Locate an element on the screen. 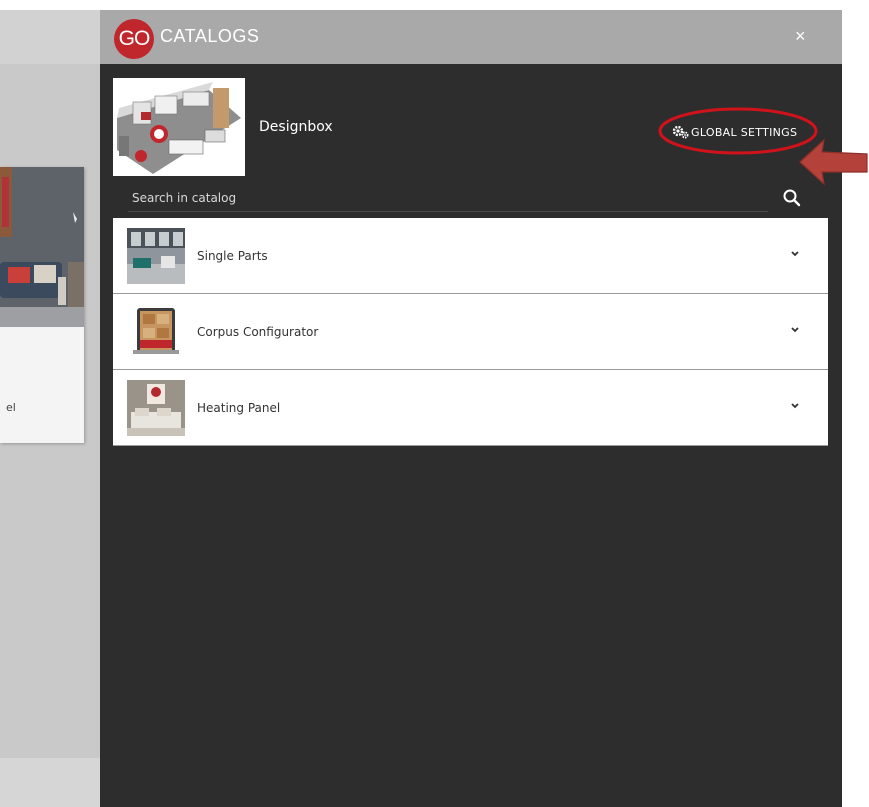 The image size is (869, 807). list-item-corpus-configurator: Corpus Configurator is located at coordinates (470, 332).